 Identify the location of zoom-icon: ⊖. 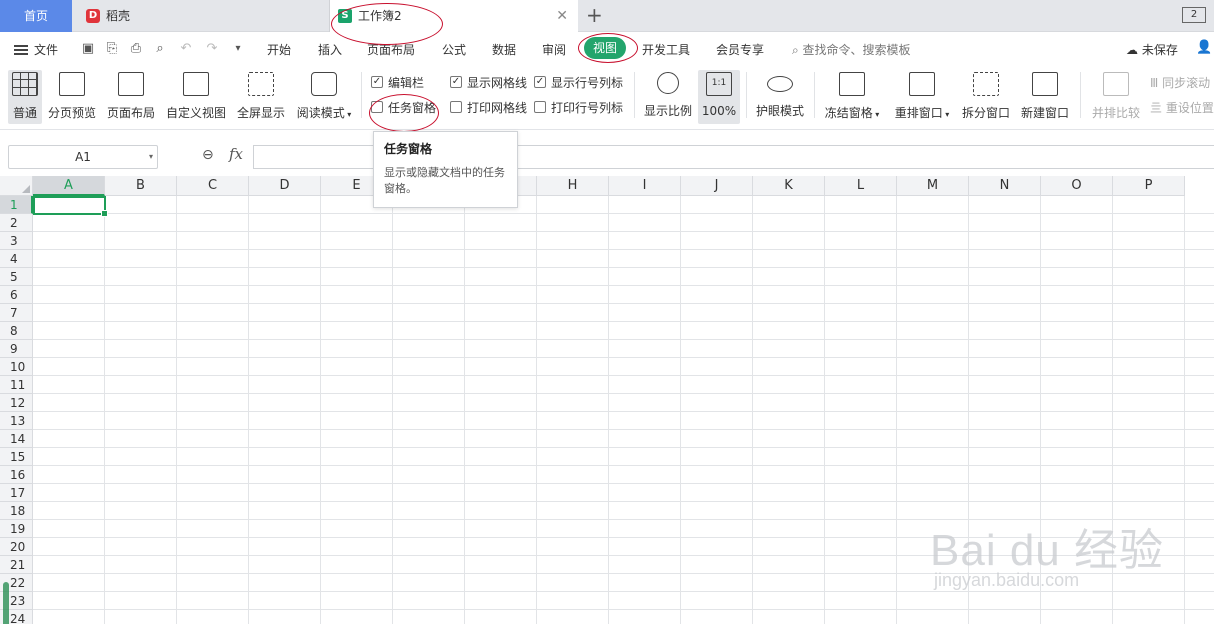
(208, 155).